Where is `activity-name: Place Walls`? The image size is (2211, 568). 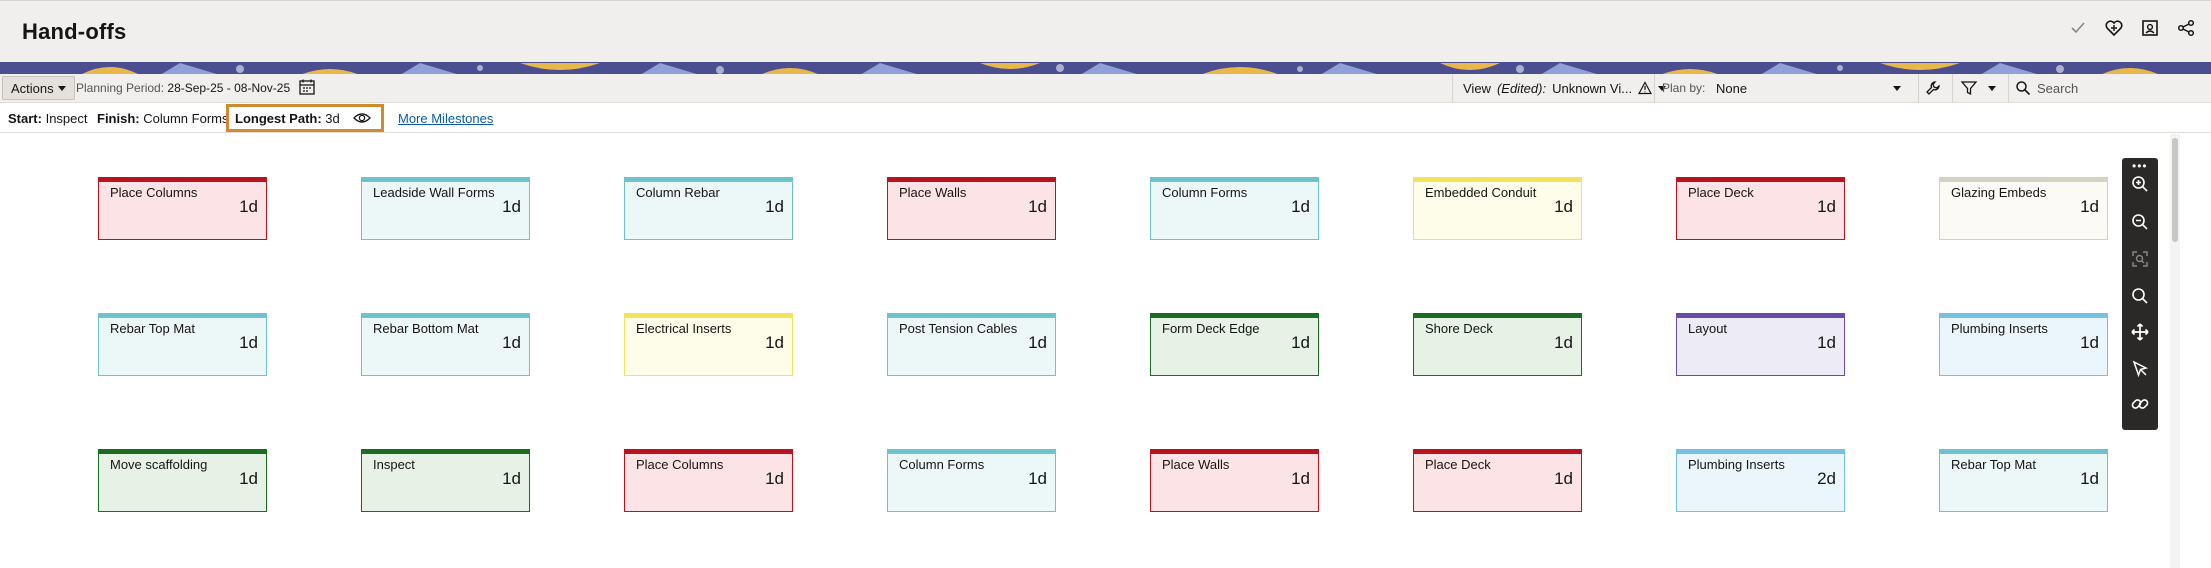
activity-name: Place Walls is located at coordinates (1196, 464).